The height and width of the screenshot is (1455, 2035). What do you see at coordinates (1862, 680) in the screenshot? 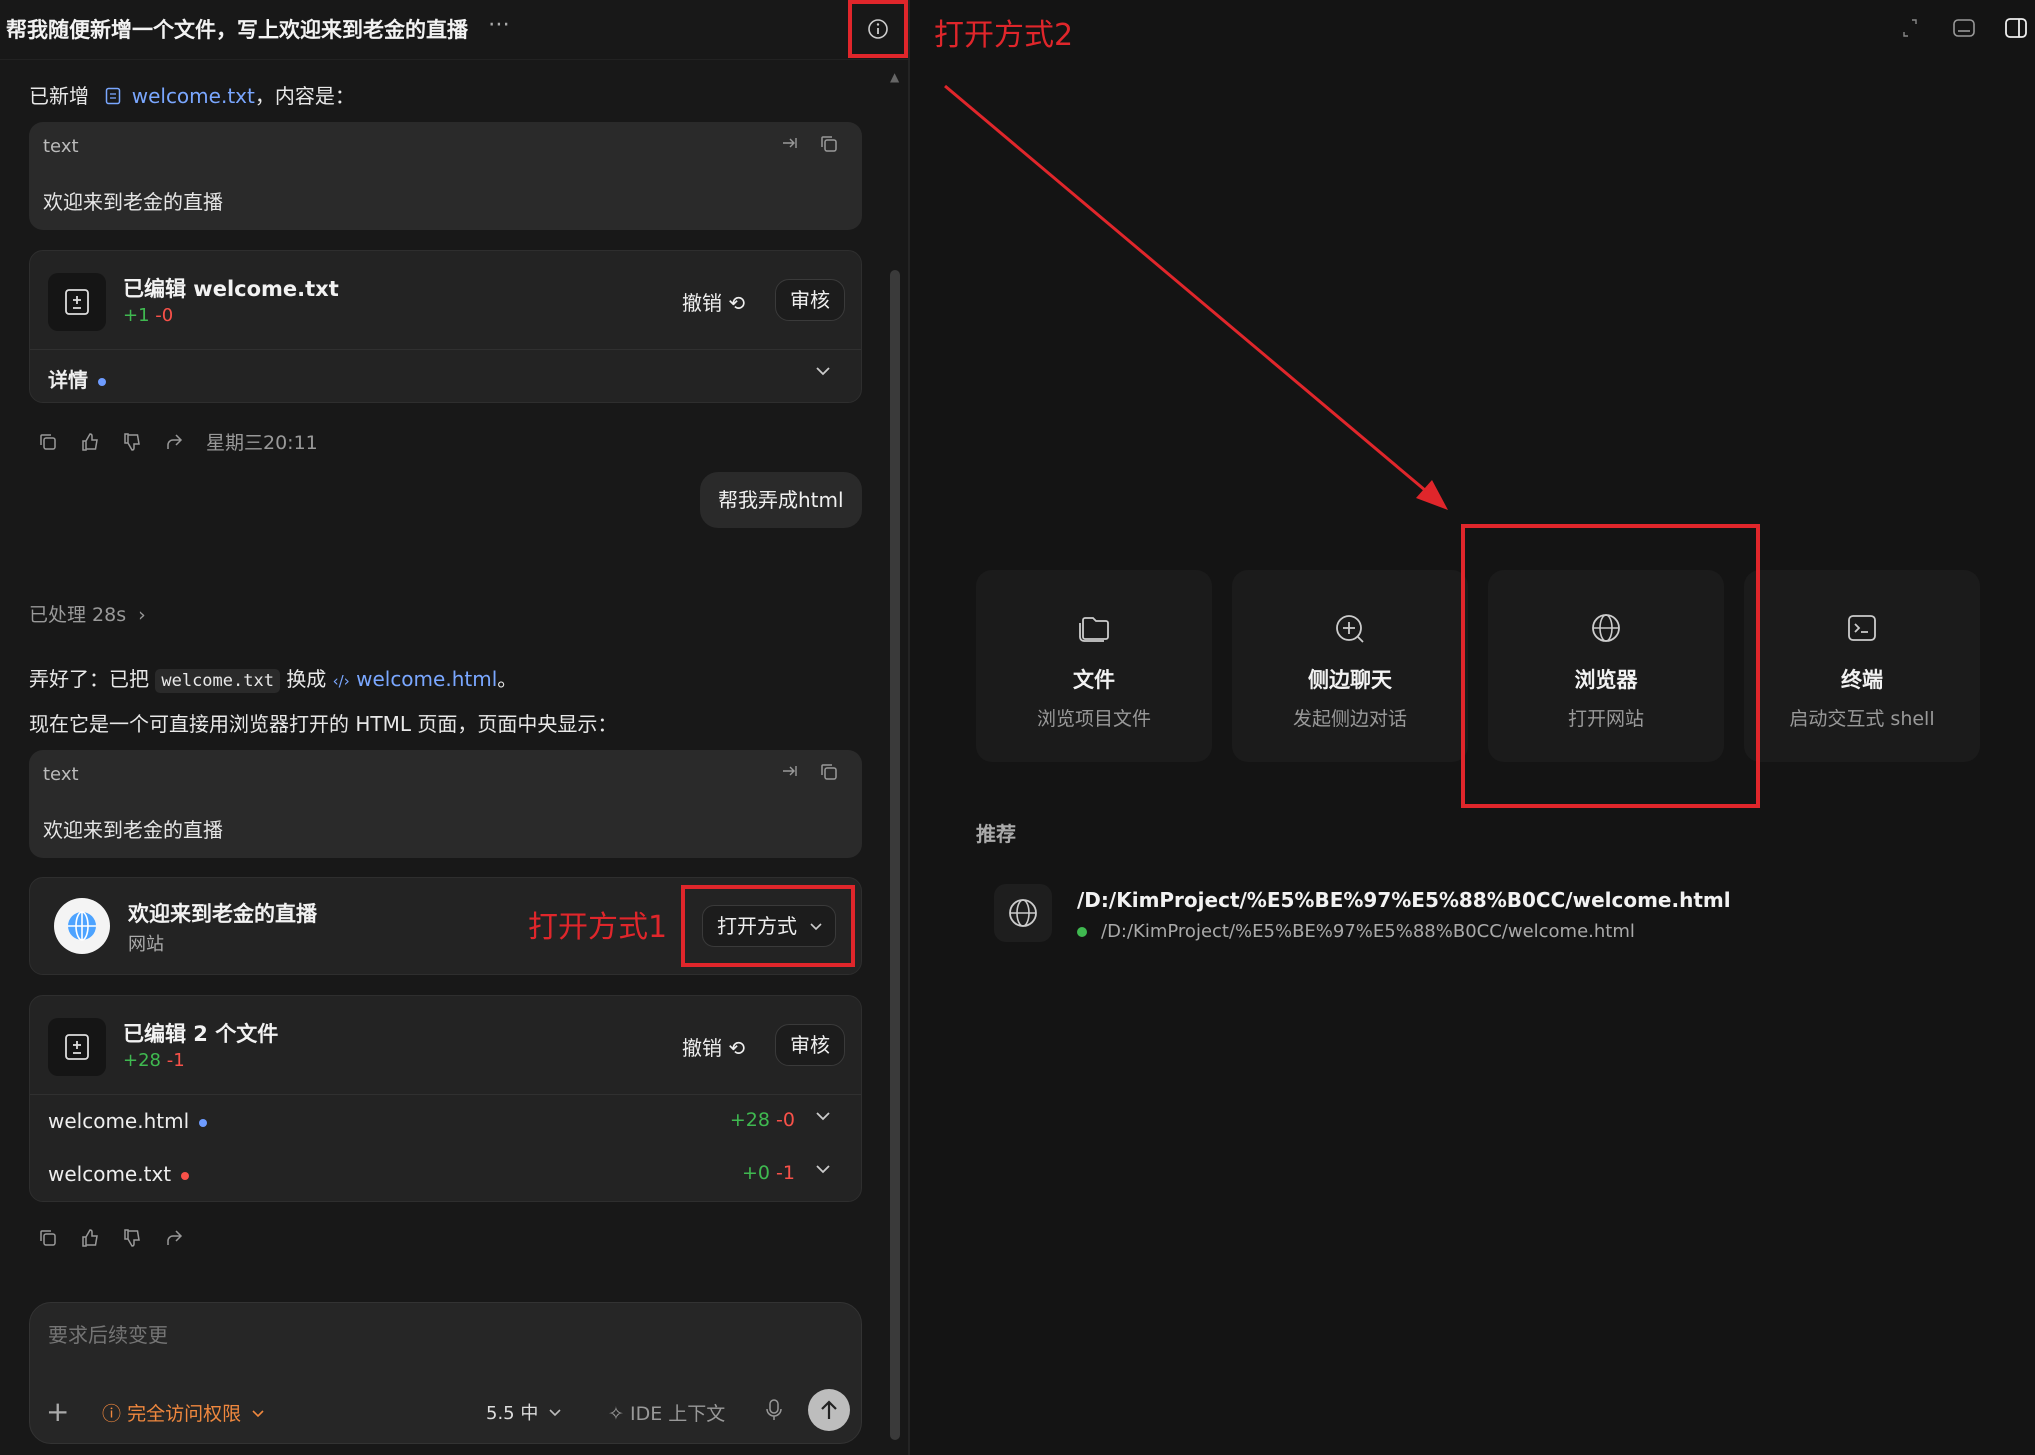
I see `tile-title: 终端` at bounding box center [1862, 680].